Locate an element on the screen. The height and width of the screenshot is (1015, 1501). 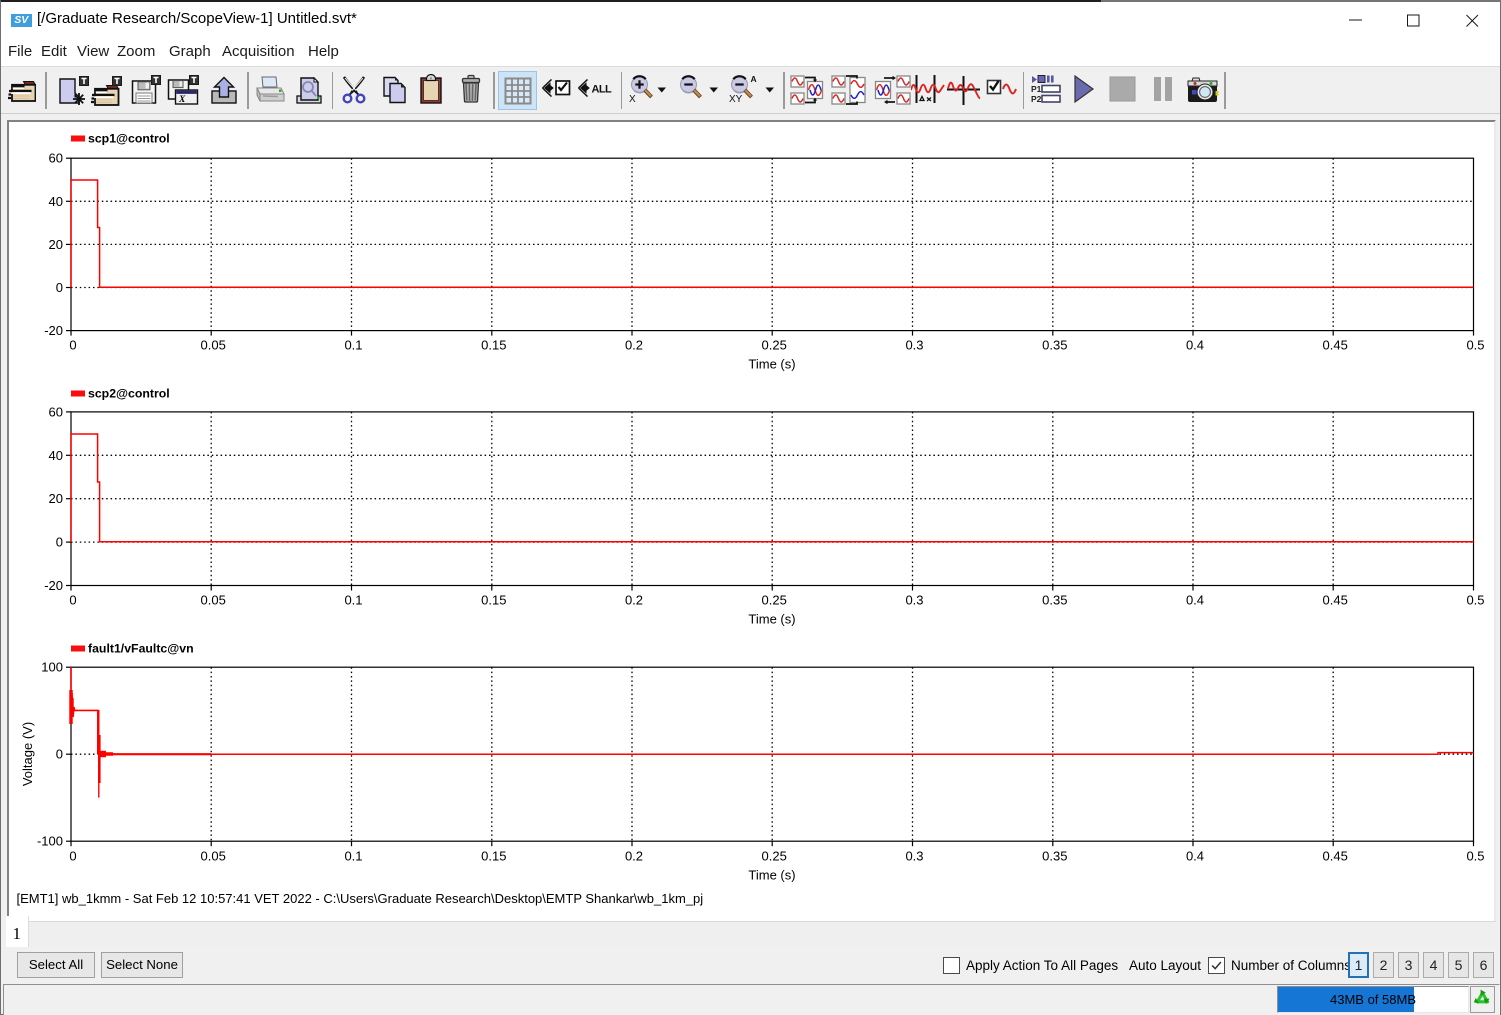
svg-text: fault1/vFaultc@vn is located at coordinates (141, 649).